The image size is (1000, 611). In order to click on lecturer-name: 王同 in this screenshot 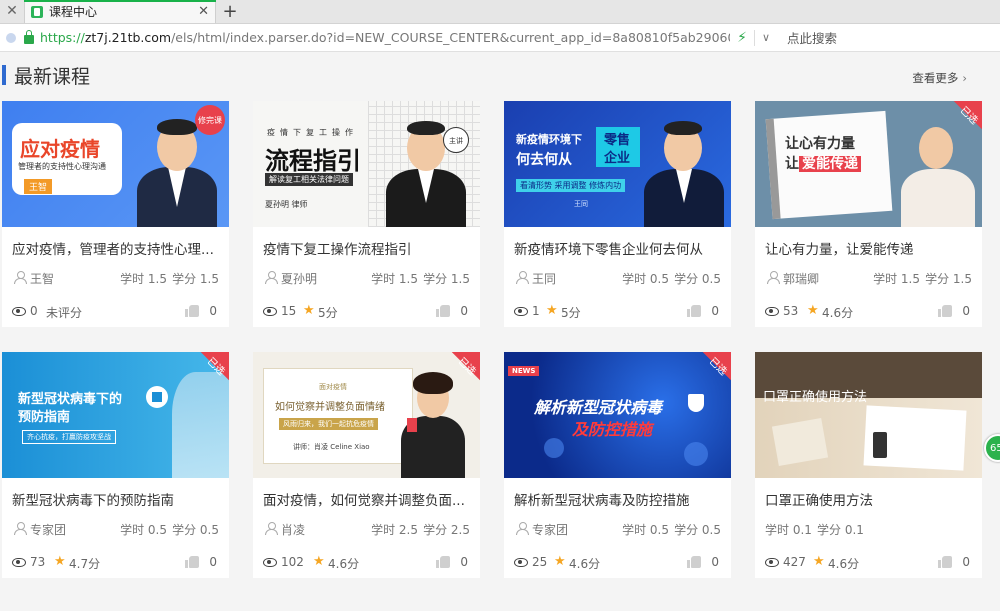, I will do `click(544, 279)`.